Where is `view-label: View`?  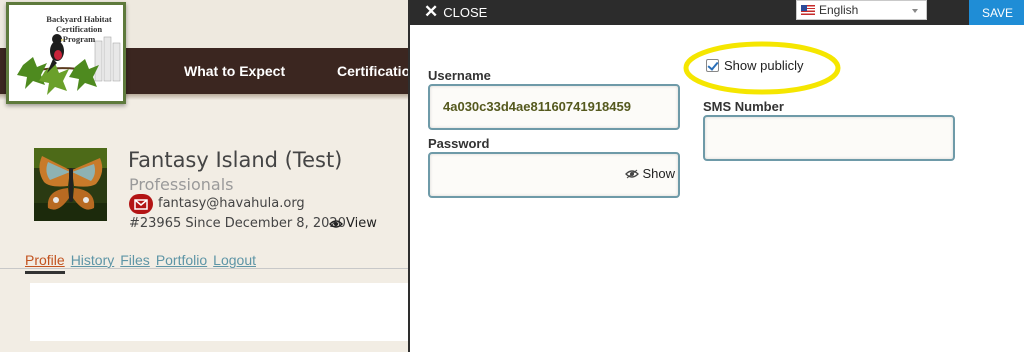
view-label: View is located at coordinates (361, 223).